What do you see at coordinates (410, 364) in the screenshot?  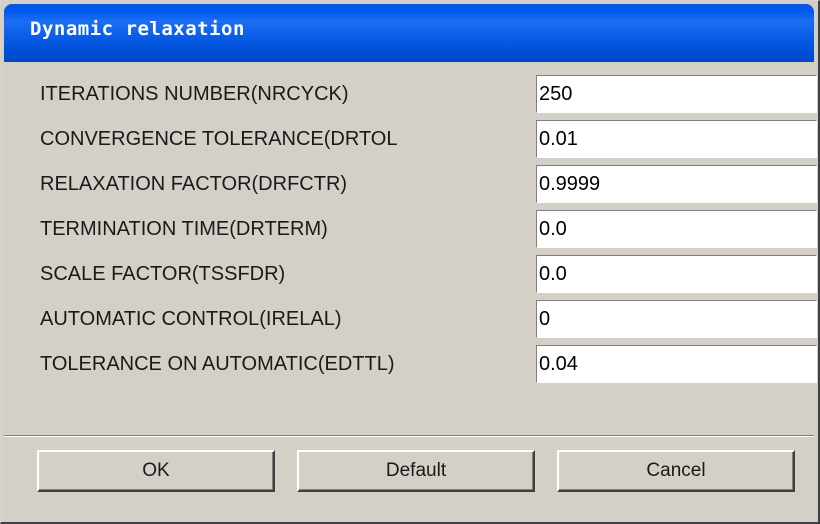 I see `field-row-edttl: TOLERANCE ON AUTOMATIC(EDTTL) 0.04` at bounding box center [410, 364].